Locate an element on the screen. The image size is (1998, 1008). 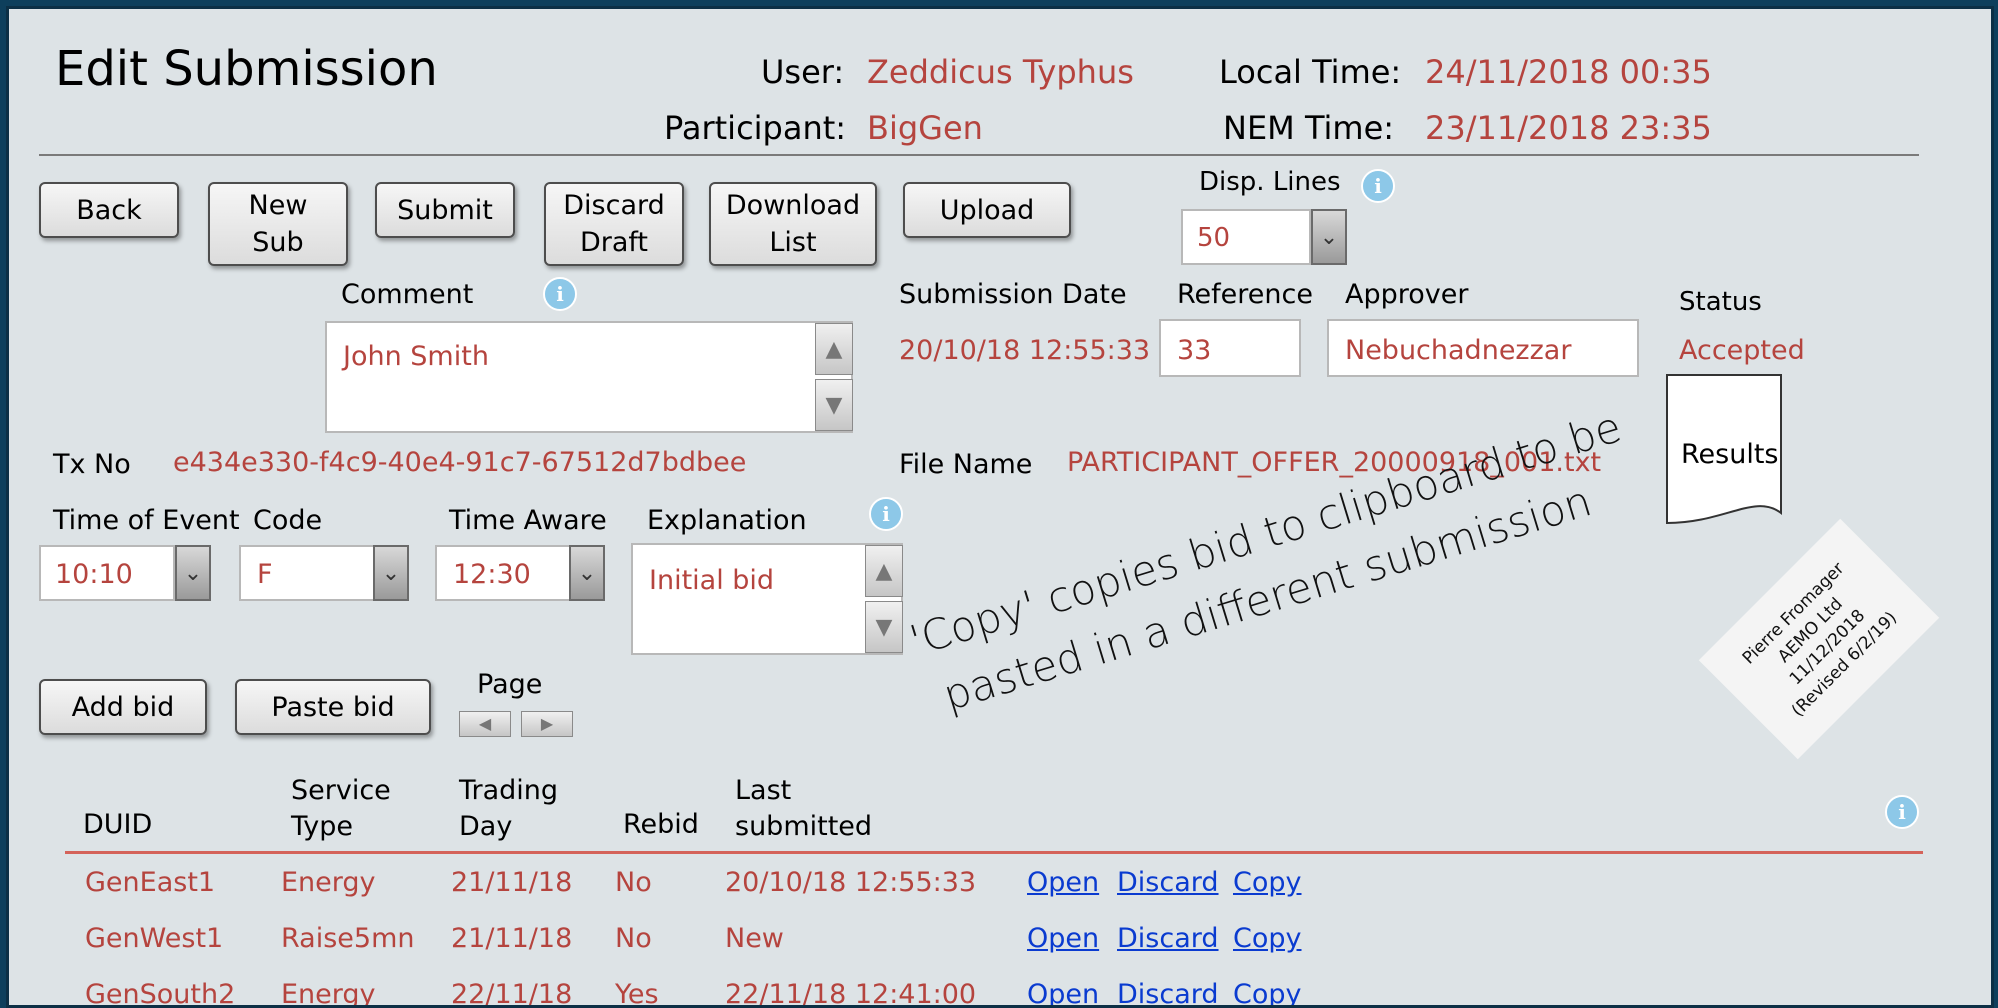
submission-date-value: 20/10/18 12:55:33 is located at coordinates (1025, 350).